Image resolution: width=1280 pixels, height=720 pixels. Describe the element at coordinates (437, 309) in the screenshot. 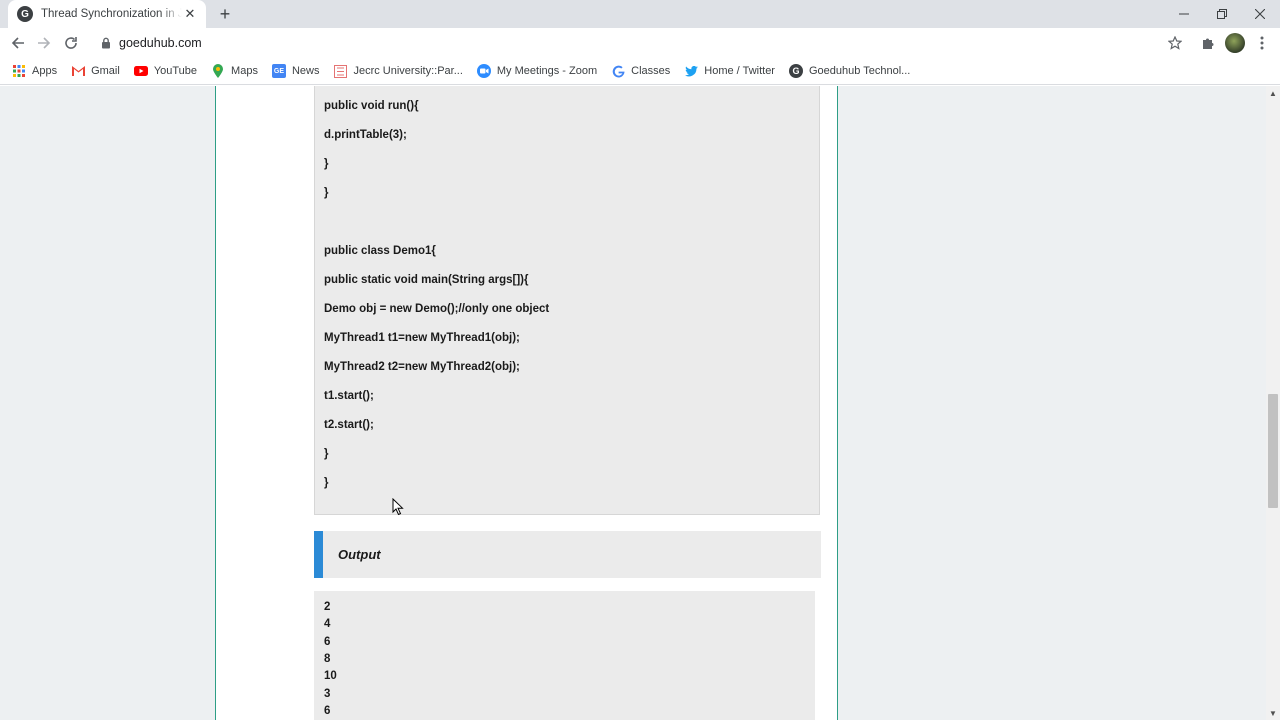

I see `code-line: Demo obj = new Demo();//only one object` at that location.